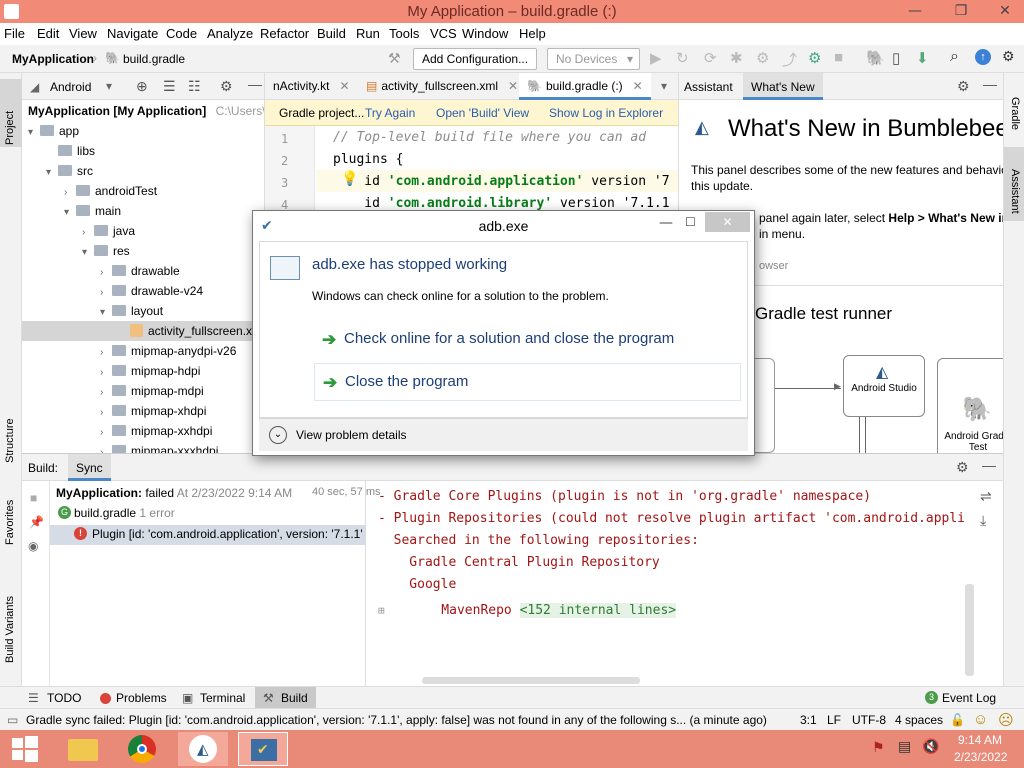 The width and height of the screenshot is (1024, 768). Describe the element at coordinates (36, 522) in the screenshot. I see `pin-icon: 📌` at that location.